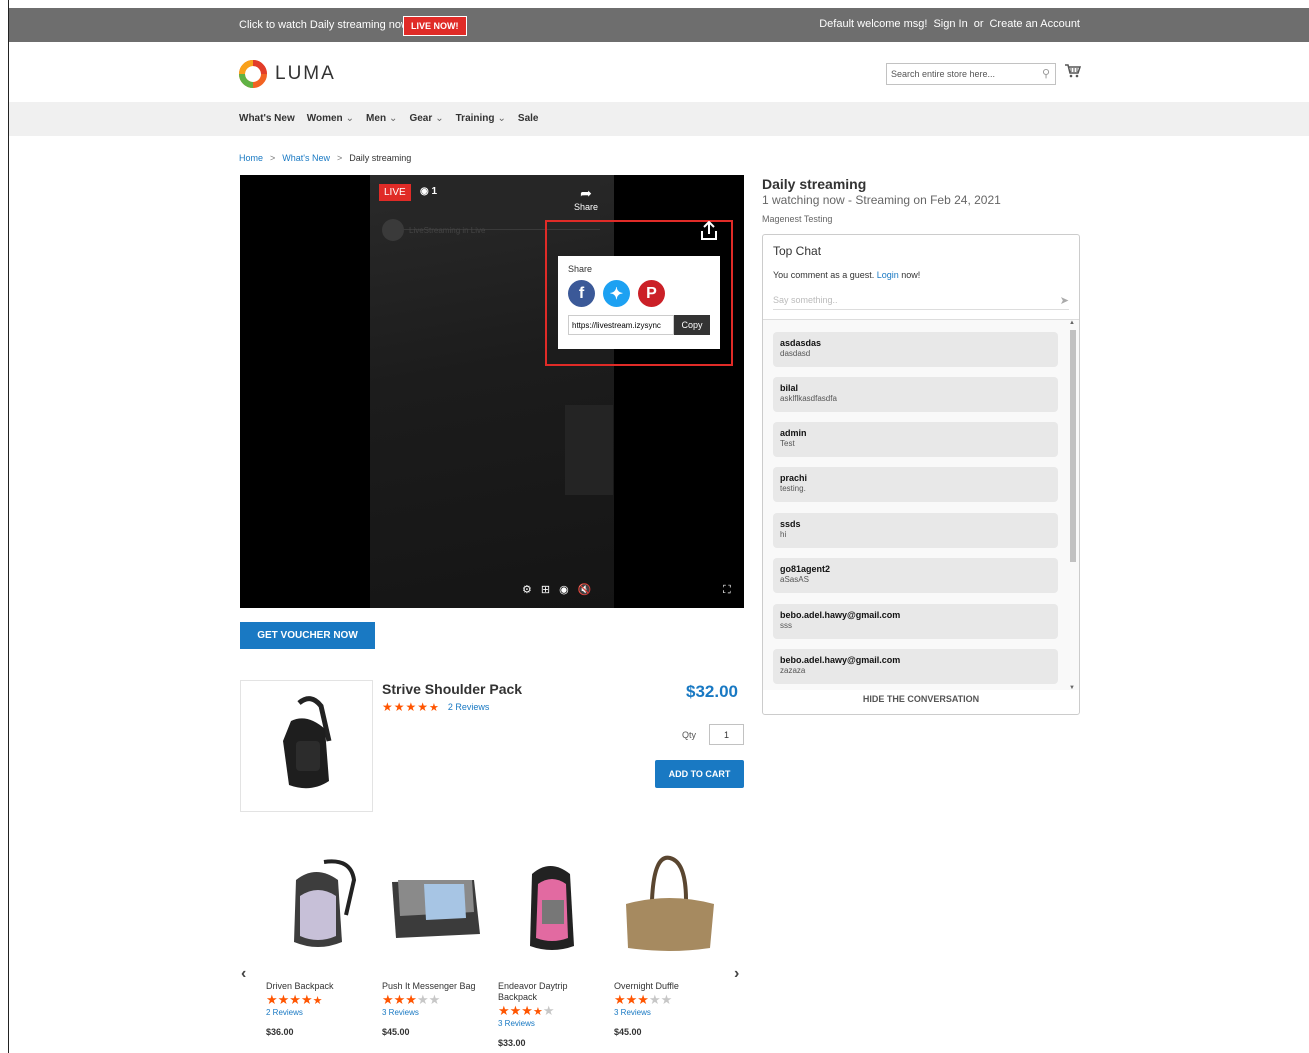 This screenshot has height=1053, width=1309. Describe the element at coordinates (699, 774) in the screenshot. I see `add-to-cart-button: ADD TO CART` at that location.